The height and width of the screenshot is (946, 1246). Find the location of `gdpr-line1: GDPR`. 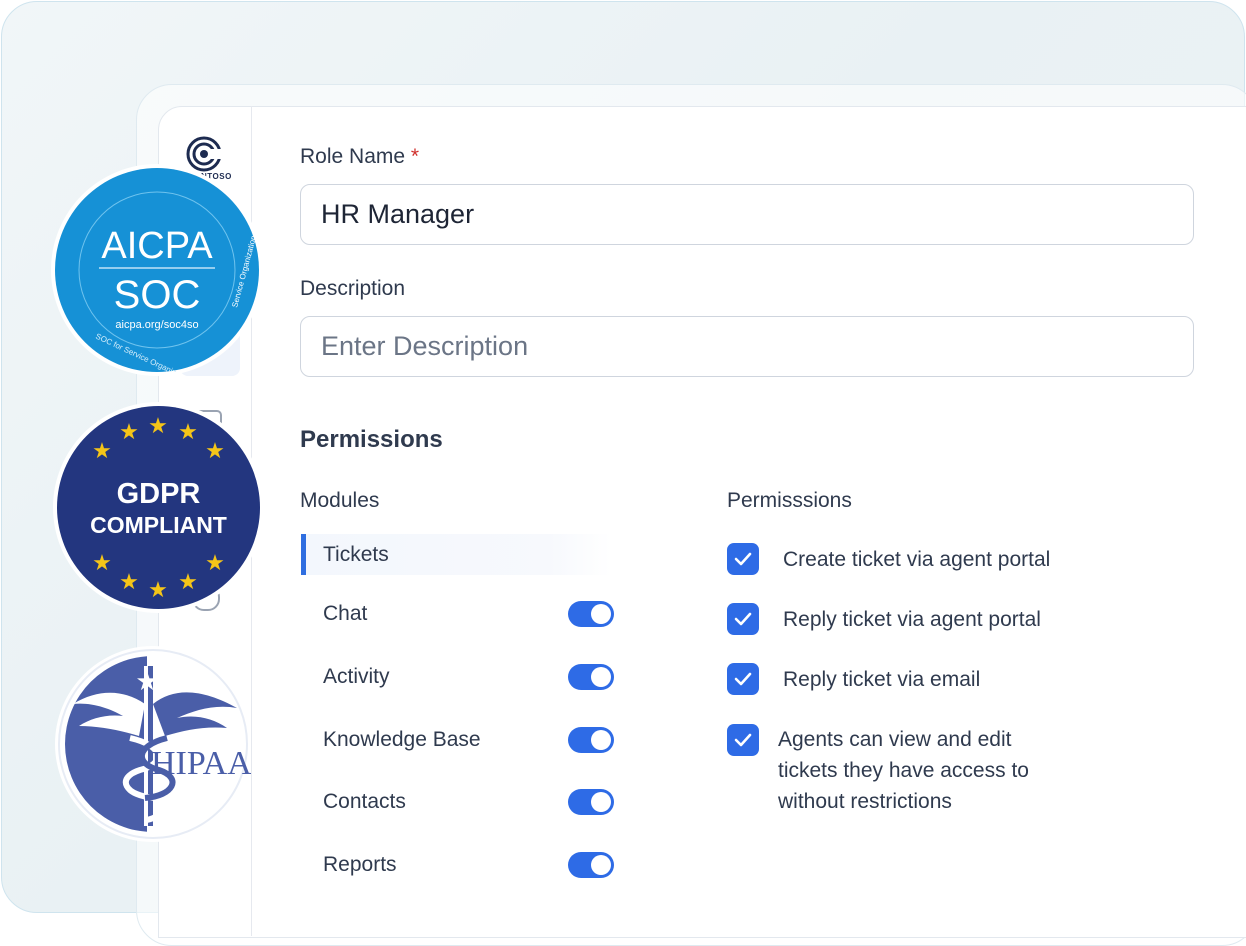

gdpr-line1: GDPR is located at coordinates (159, 494).